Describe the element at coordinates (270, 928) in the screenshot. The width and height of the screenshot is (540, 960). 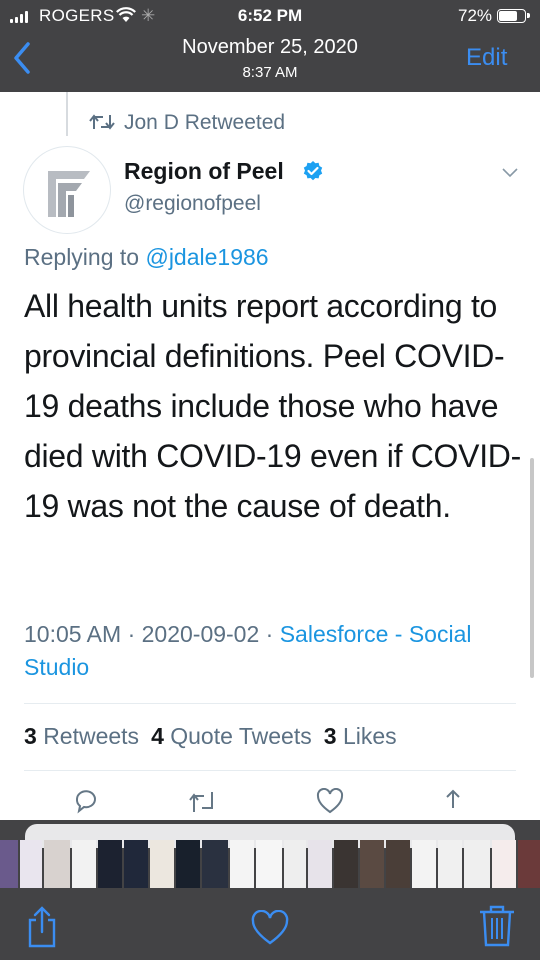
I see `heart-icon` at that location.